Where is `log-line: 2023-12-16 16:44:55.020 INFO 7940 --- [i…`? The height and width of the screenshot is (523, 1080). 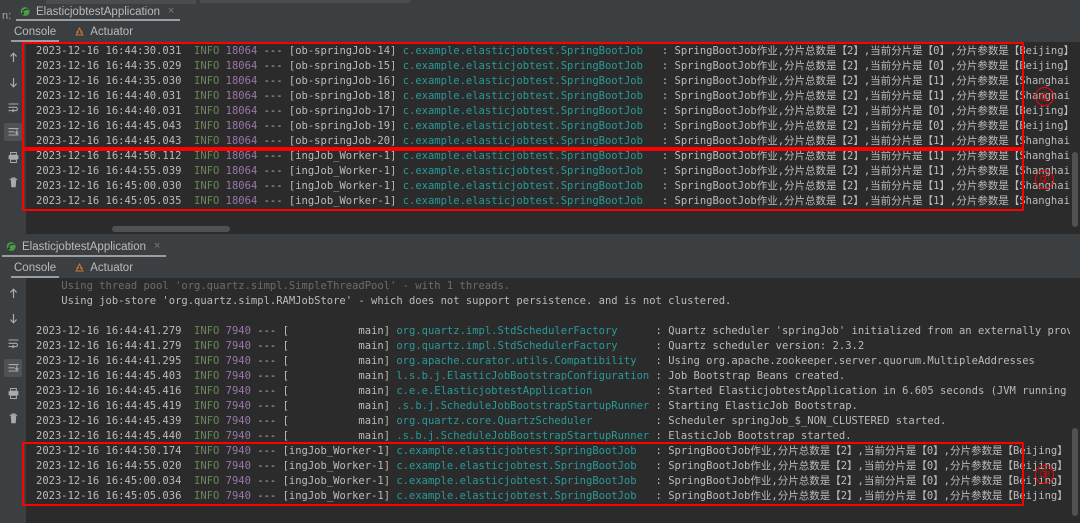
log-line: 2023-12-16 16:44:55.020 INFO 7940 --- [i… is located at coordinates (552, 466).